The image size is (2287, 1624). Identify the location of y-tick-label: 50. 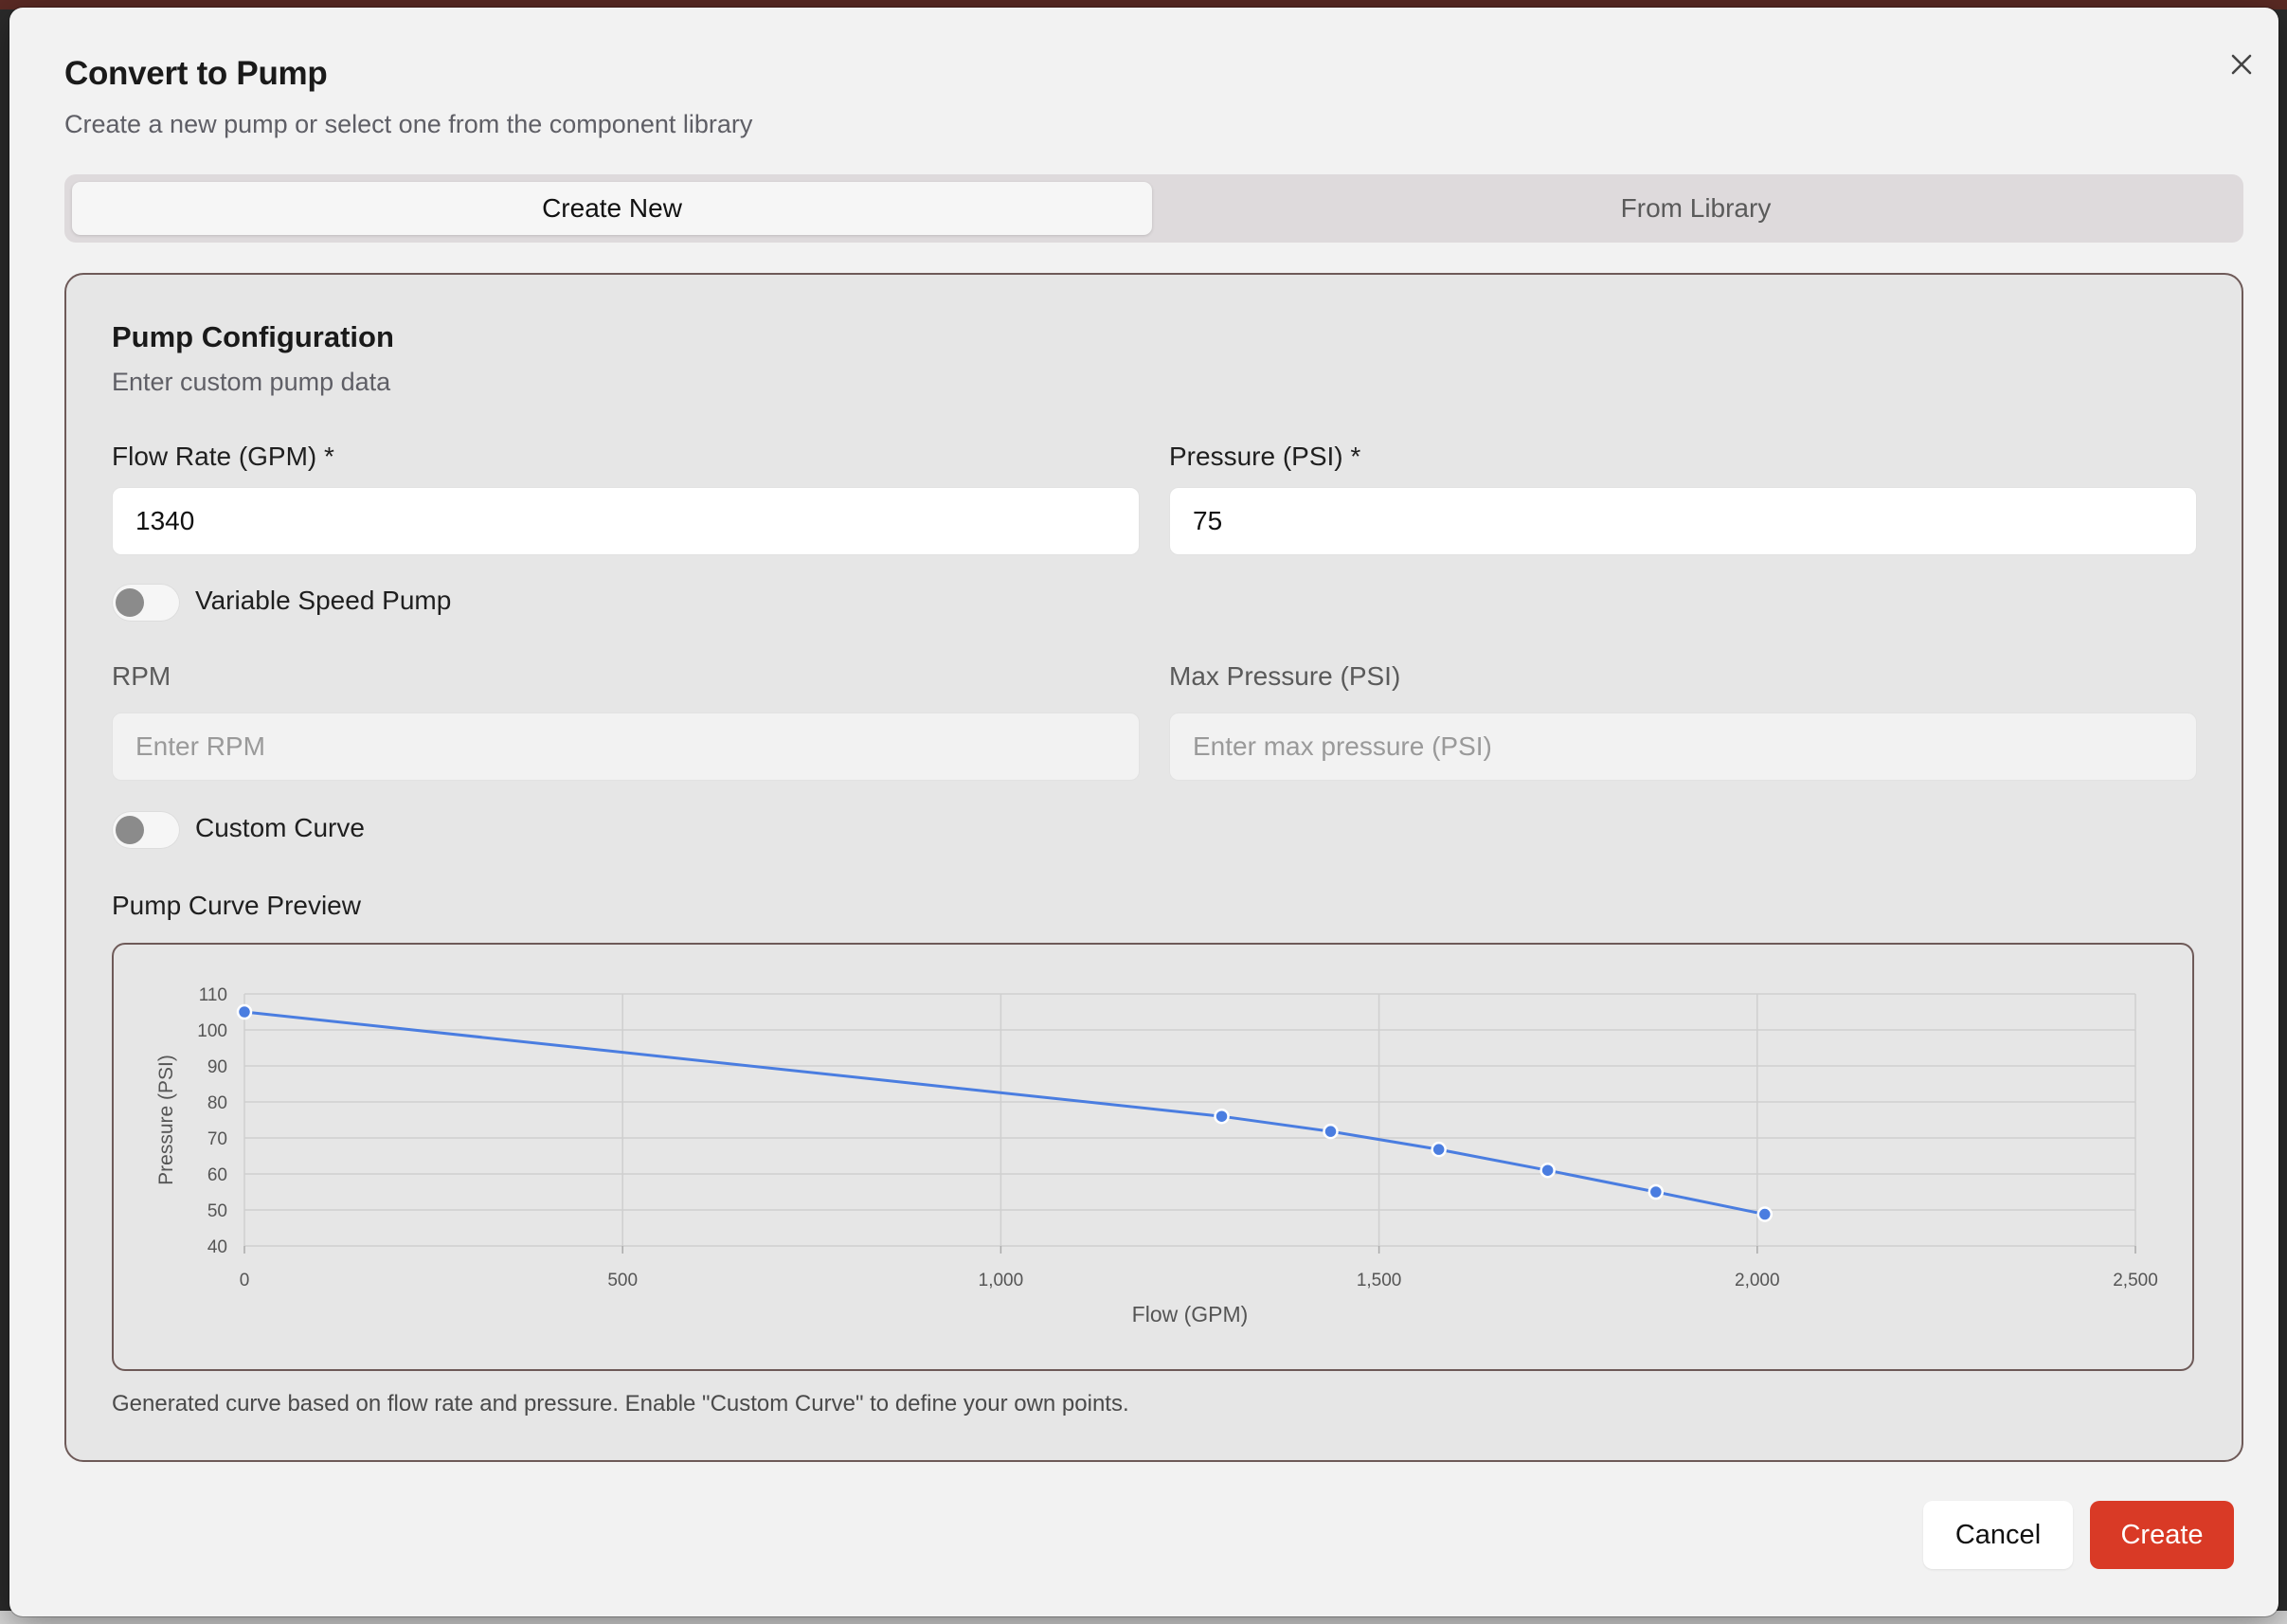
(217, 1211).